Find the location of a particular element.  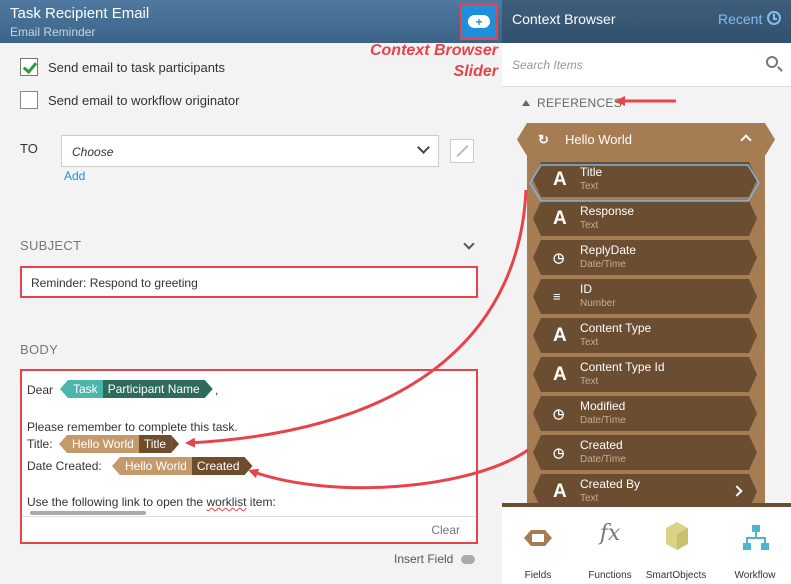

workflow-reference-icon: ↻ is located at coordinates (543, 139).